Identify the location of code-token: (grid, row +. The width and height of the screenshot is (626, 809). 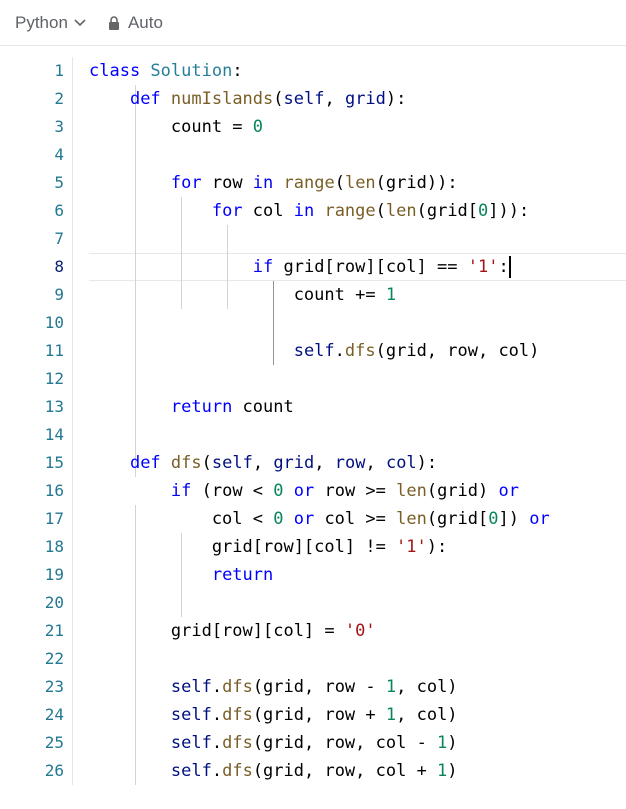
(319, 715).